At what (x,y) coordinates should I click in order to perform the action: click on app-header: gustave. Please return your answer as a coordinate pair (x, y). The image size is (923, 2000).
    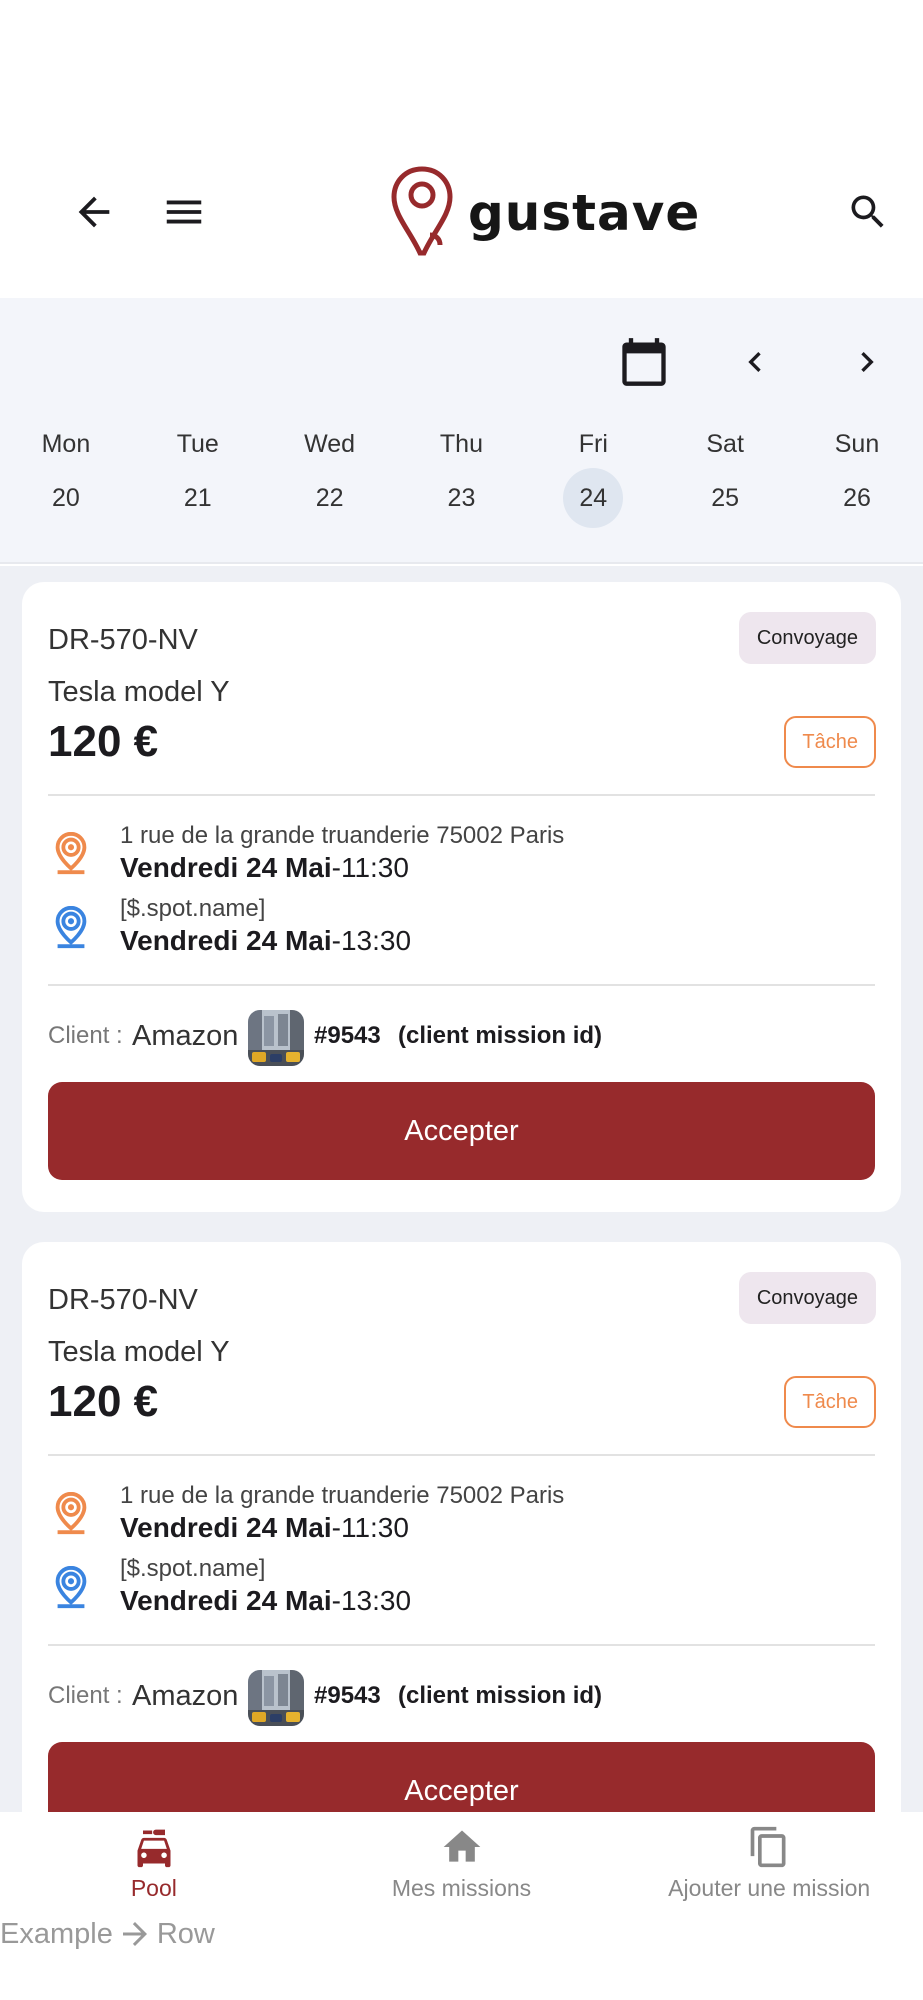
    Looking at the image, I should click on (461, 149).